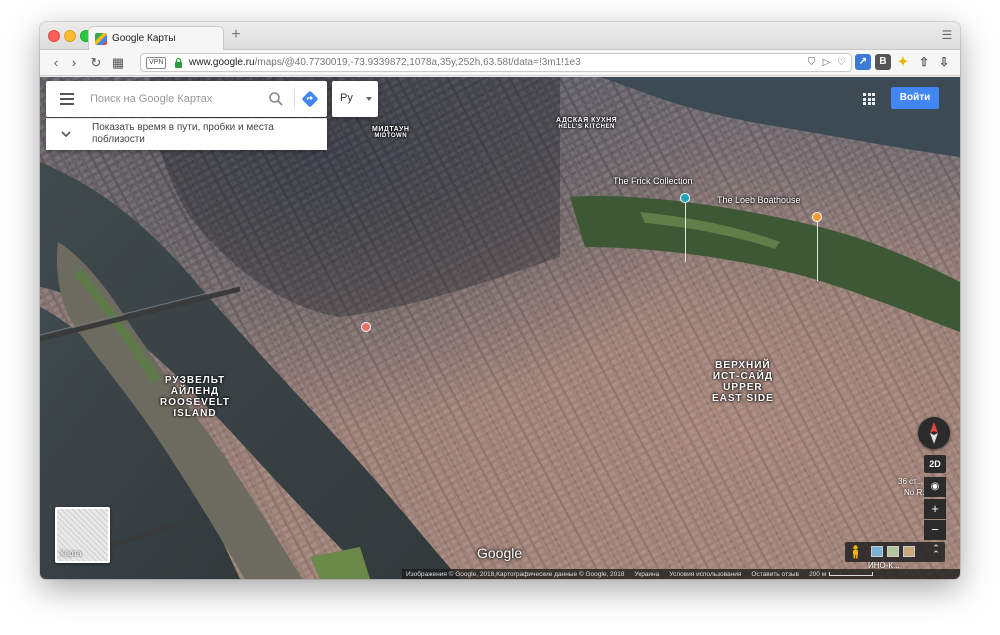 The image size is (1000, 635). What do you see at coordinates (936, 551) in the screenshot?
I see `expand-icon: ⌃ ⌃` at bounding box center [936, 551].